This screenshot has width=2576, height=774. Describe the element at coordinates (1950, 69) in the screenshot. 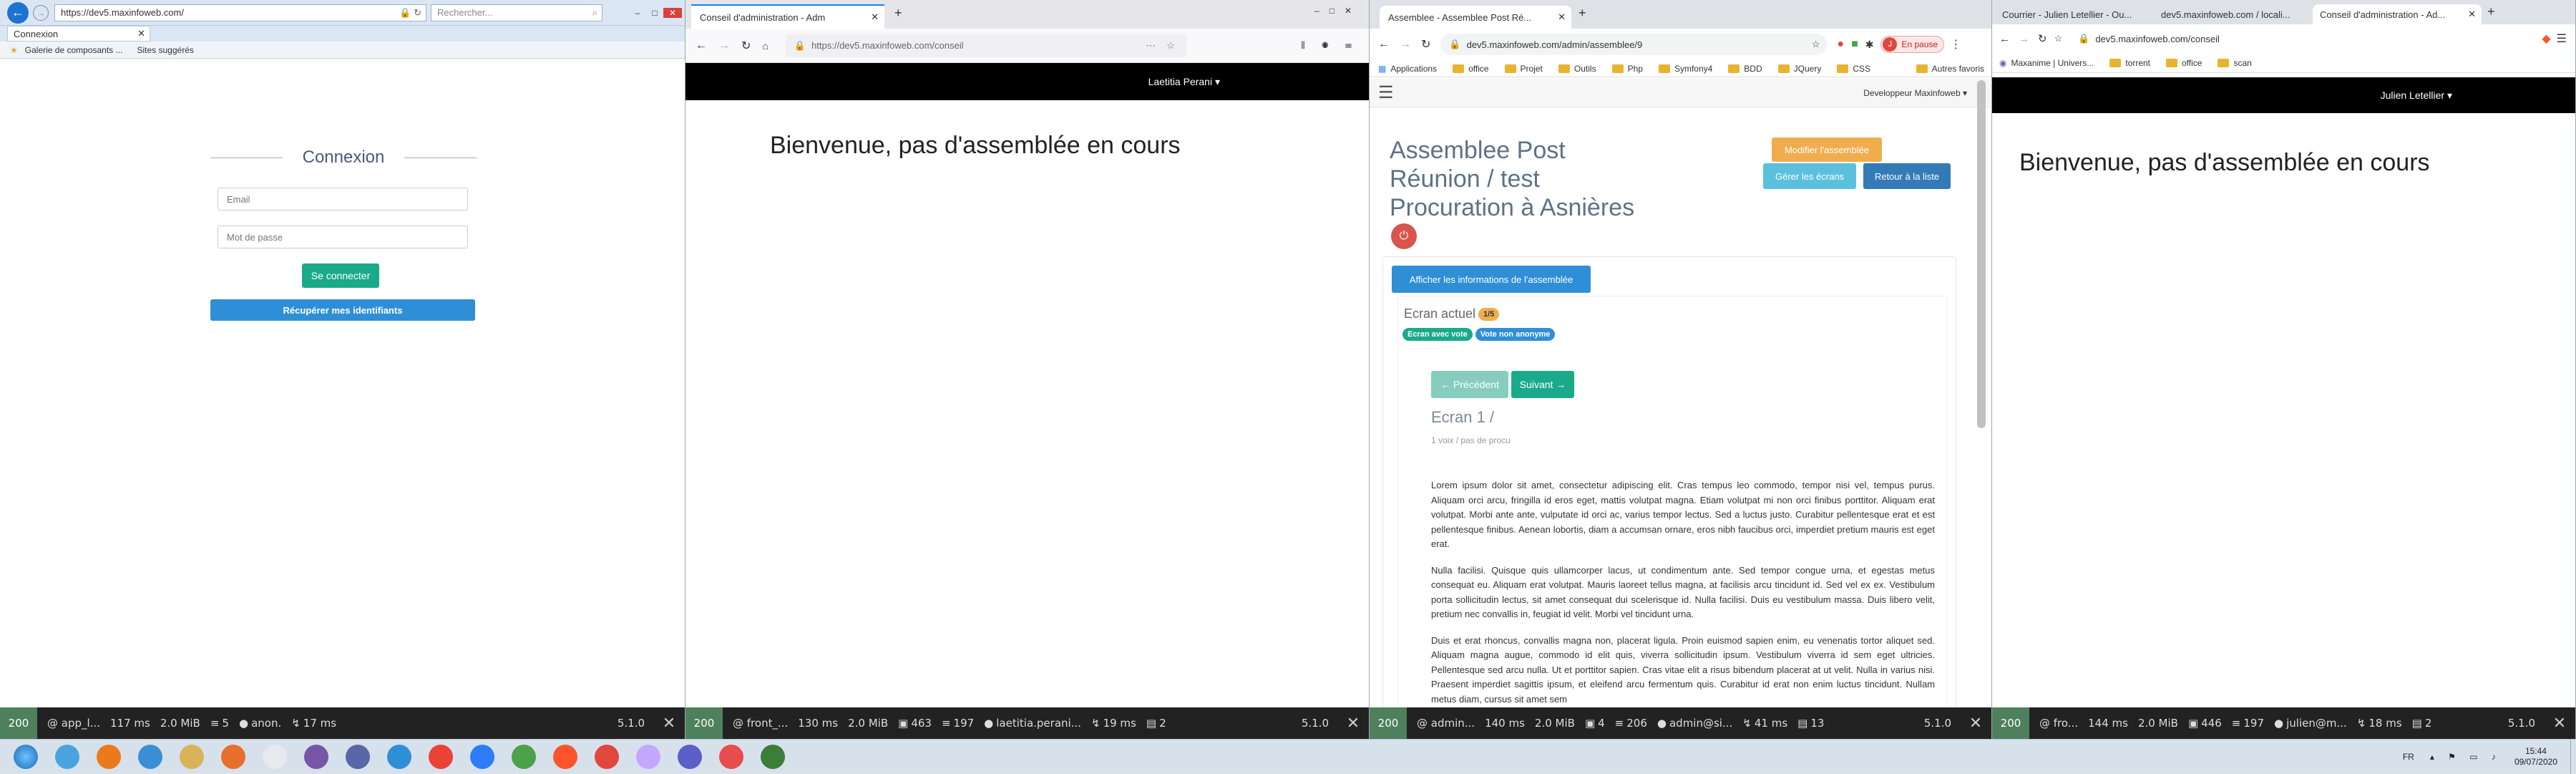

I see `bookmark-other: Autres favoris` at that location.